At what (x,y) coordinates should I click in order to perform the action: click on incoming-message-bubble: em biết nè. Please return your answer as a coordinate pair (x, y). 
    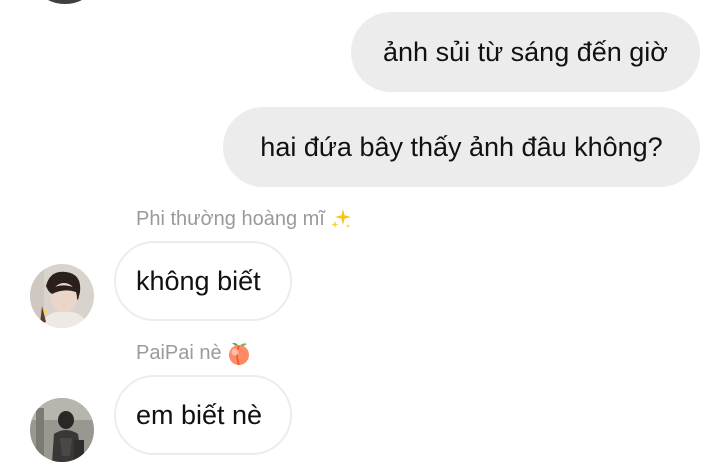
    Looking at the image, I should click on (203, 415).